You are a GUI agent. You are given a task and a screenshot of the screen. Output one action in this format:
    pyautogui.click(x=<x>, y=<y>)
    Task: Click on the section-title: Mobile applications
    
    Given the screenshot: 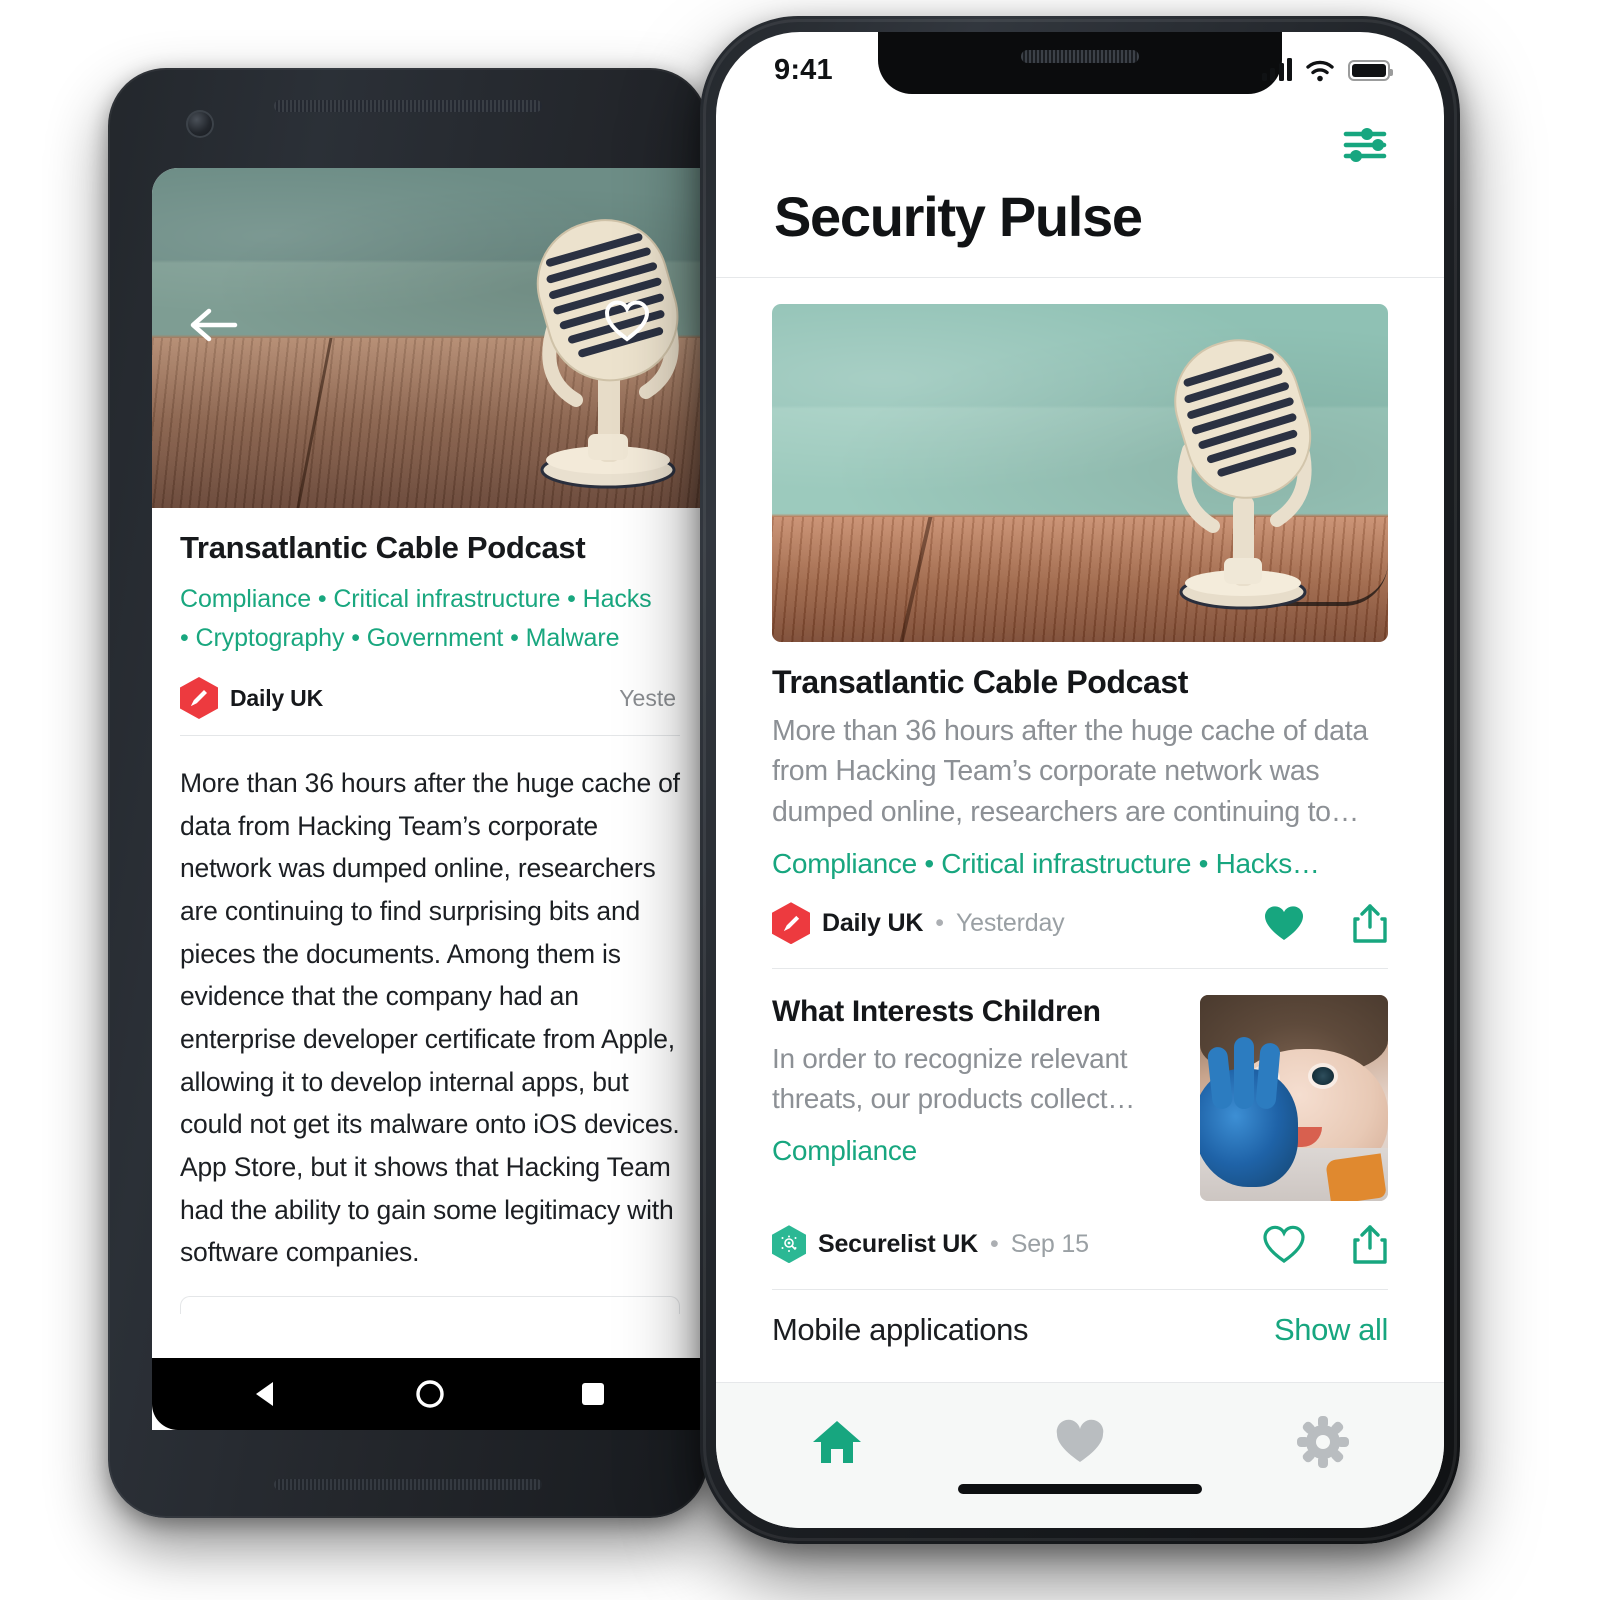 What is the action you would take?
    pyautogui.click(x=900, y=1330)
    